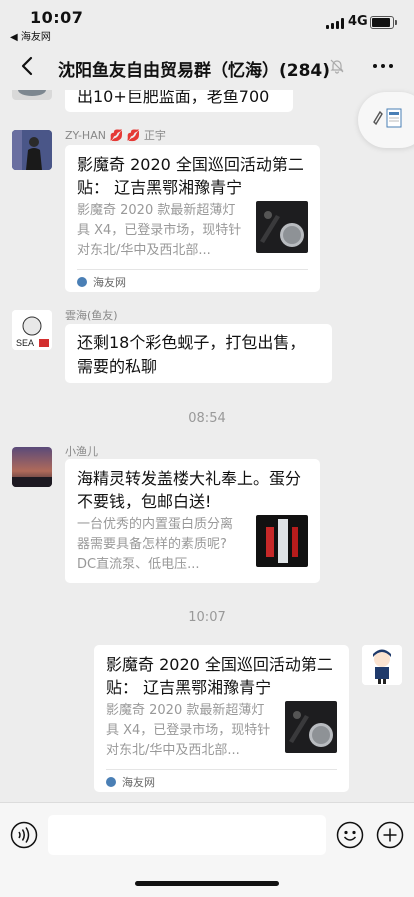 The width and height of the screenshot is (414, 897). What do you see at coordinates (350, 835) in the screenshot?
I see `emoji-icon` at bounding box center [350, 835].